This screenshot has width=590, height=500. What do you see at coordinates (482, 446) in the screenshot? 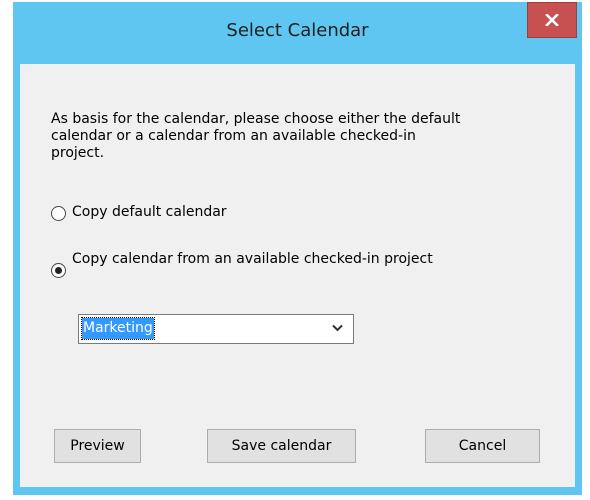
I see `cancel-button: Cancel` at bounding box center [482, 446].